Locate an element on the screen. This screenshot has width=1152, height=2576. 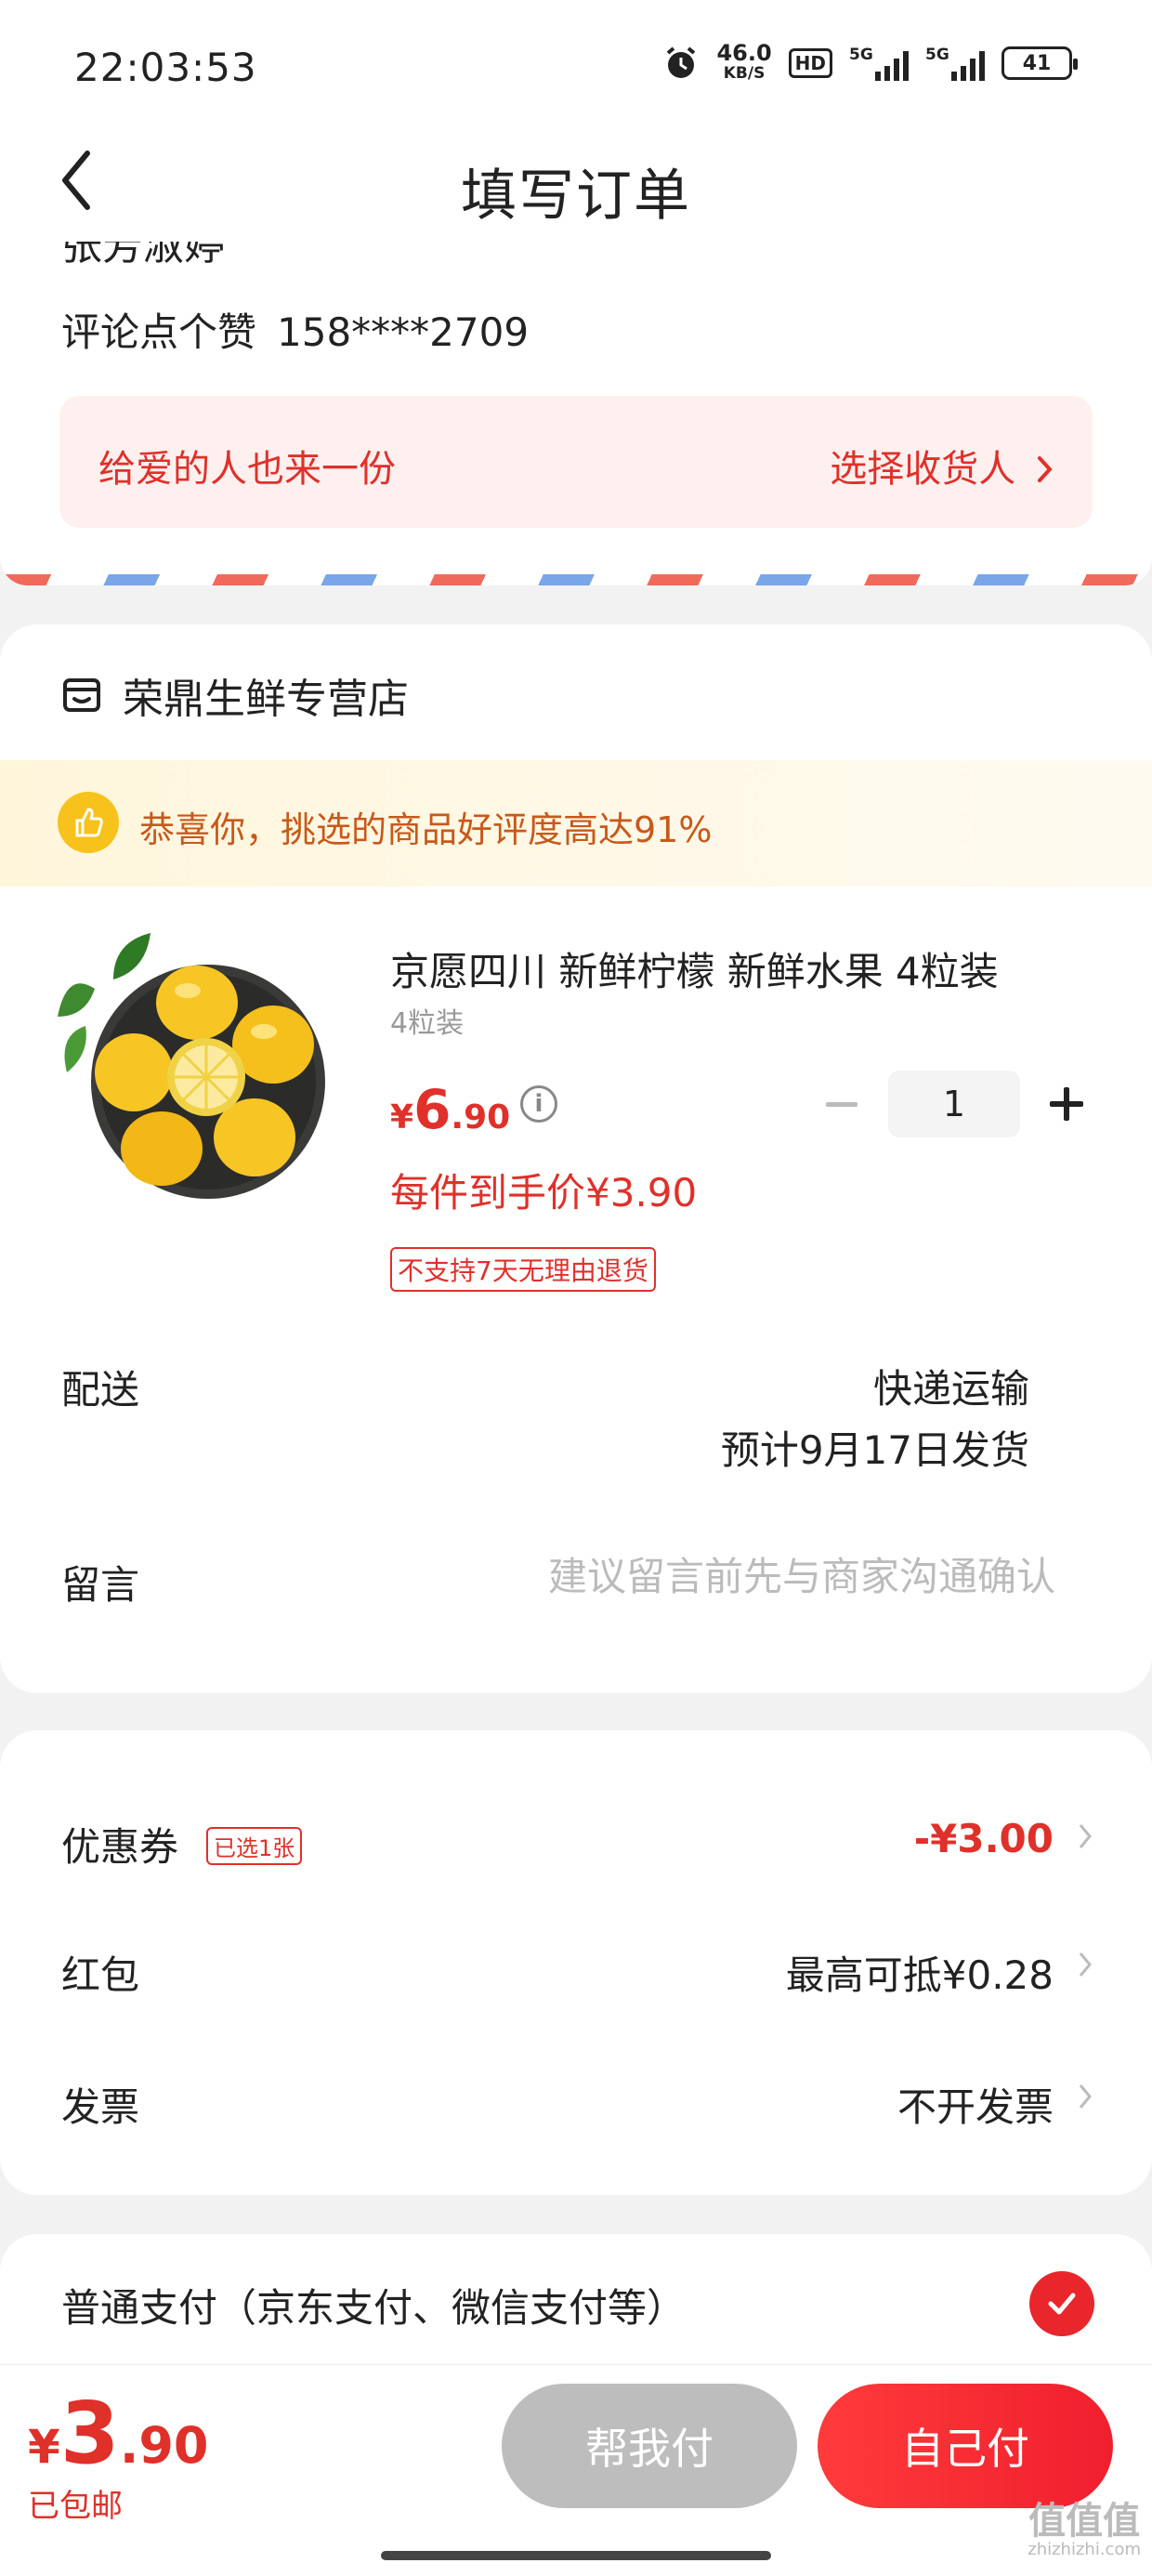
product-spec: 4粒装 is located at coordinates (427, 1023).